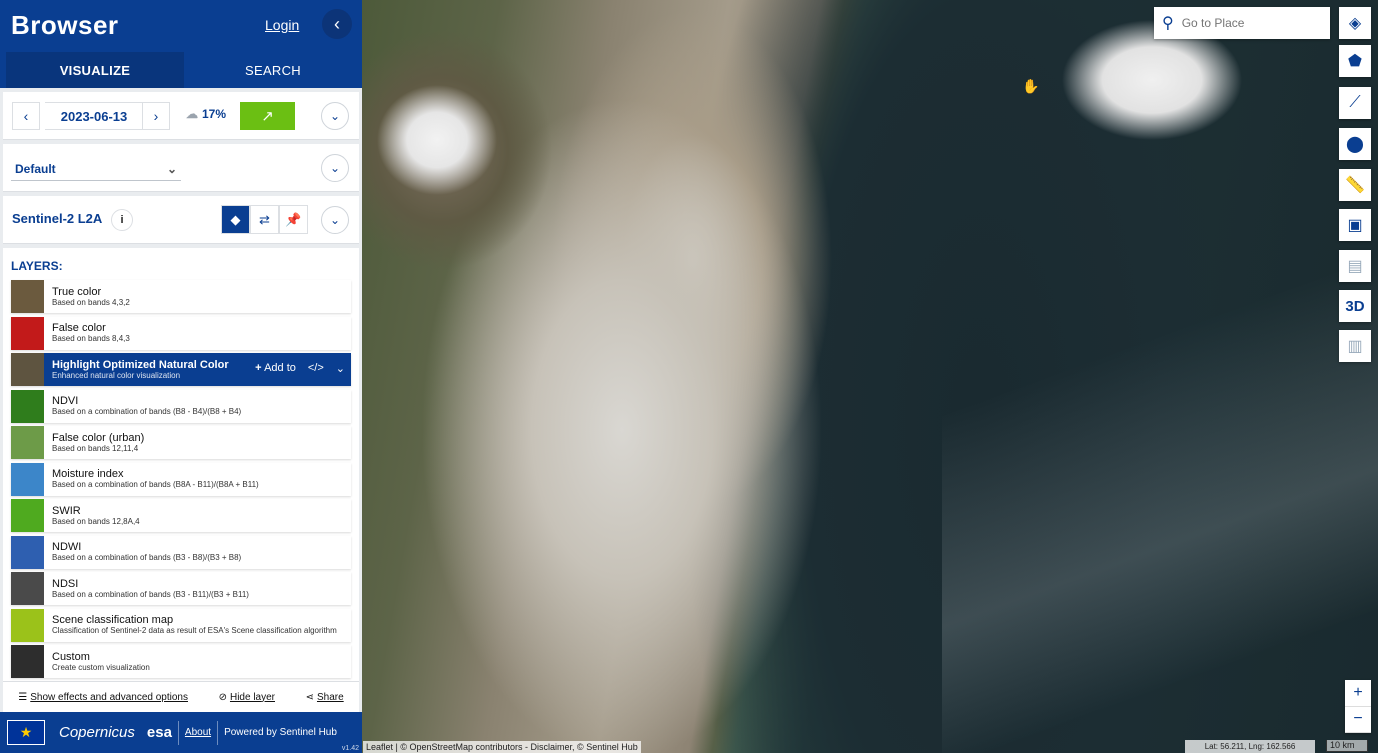 This screenshot has width=1378, height=753. What do you see at coordinates (77, 291) in the screenshot?
I see `layer-title: True color` at bounding box center [77, 291].